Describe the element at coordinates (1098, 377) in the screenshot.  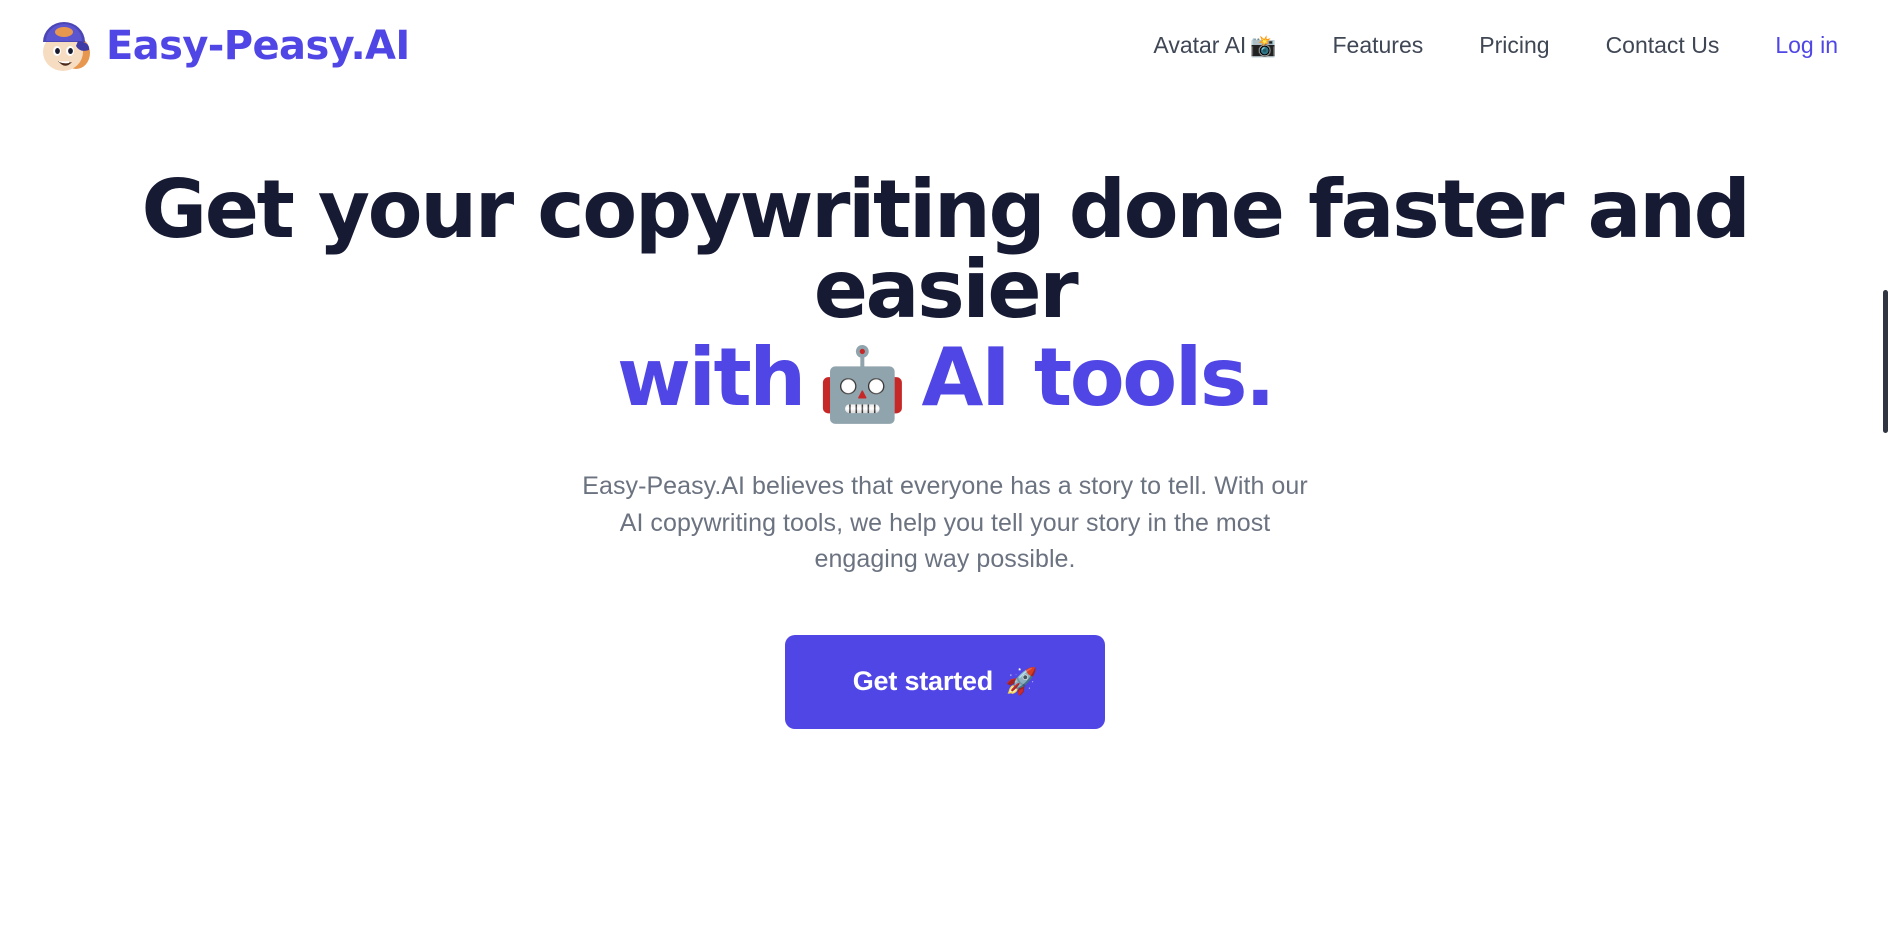
I see `headline-accent-suffix: AI tools.` at that location.